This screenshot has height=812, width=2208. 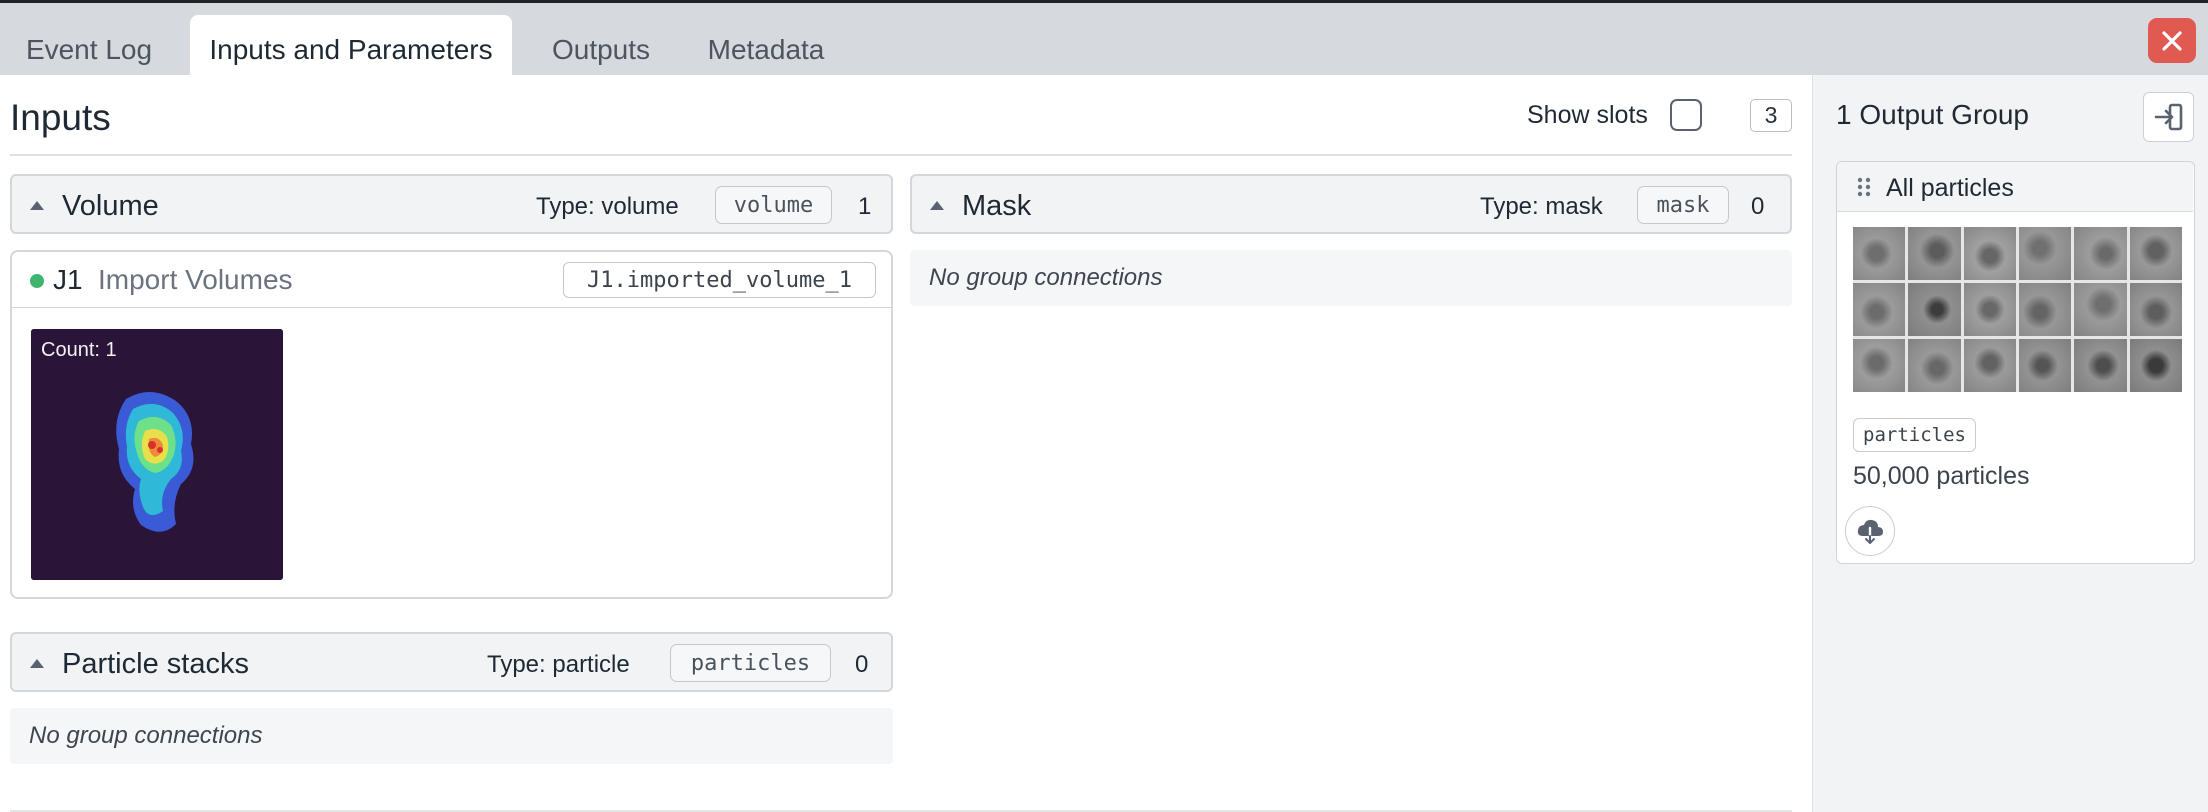 I want to click on job-name: Import Volumes, so click(x=195, y=279).